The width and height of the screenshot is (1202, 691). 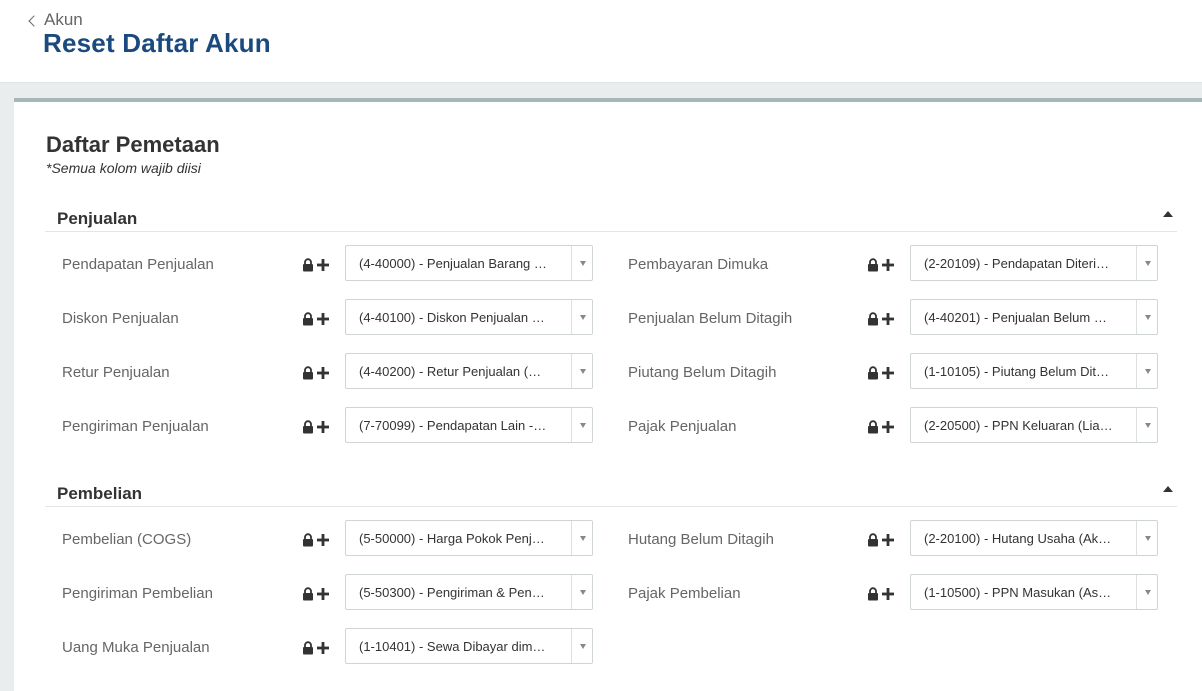 What do you see at coordinates (702, 372) in the screenshot?
I see `field-label: Piutang Belum Ditagih` at bounding box center [702, 372].